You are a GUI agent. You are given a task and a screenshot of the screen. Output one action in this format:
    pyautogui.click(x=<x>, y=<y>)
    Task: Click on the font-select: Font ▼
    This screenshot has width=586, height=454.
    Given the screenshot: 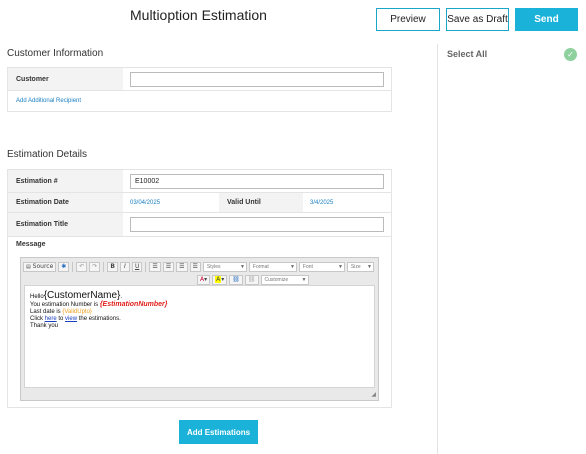 What is the action you would take?
    pyautogui.click(x=321, y=266)
    